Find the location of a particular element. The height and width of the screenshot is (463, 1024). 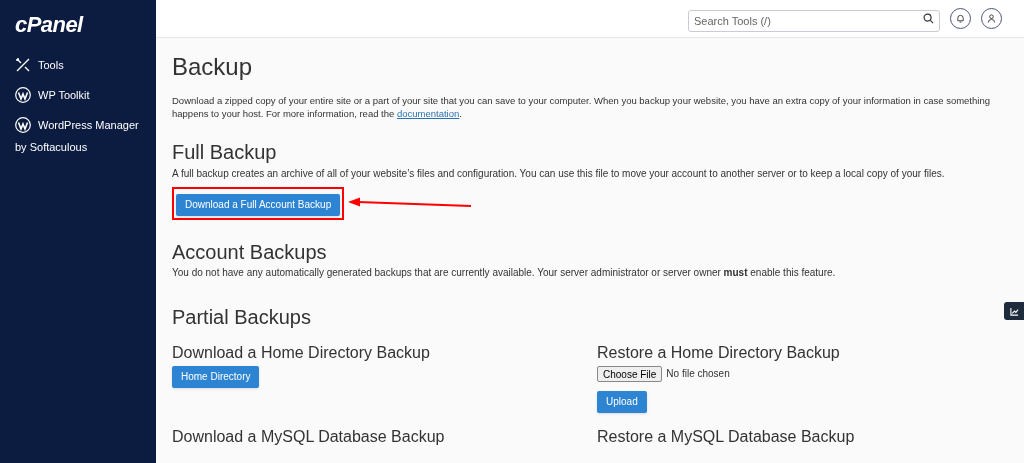

file-status: No file chosen is located at coordinates (698, 374).